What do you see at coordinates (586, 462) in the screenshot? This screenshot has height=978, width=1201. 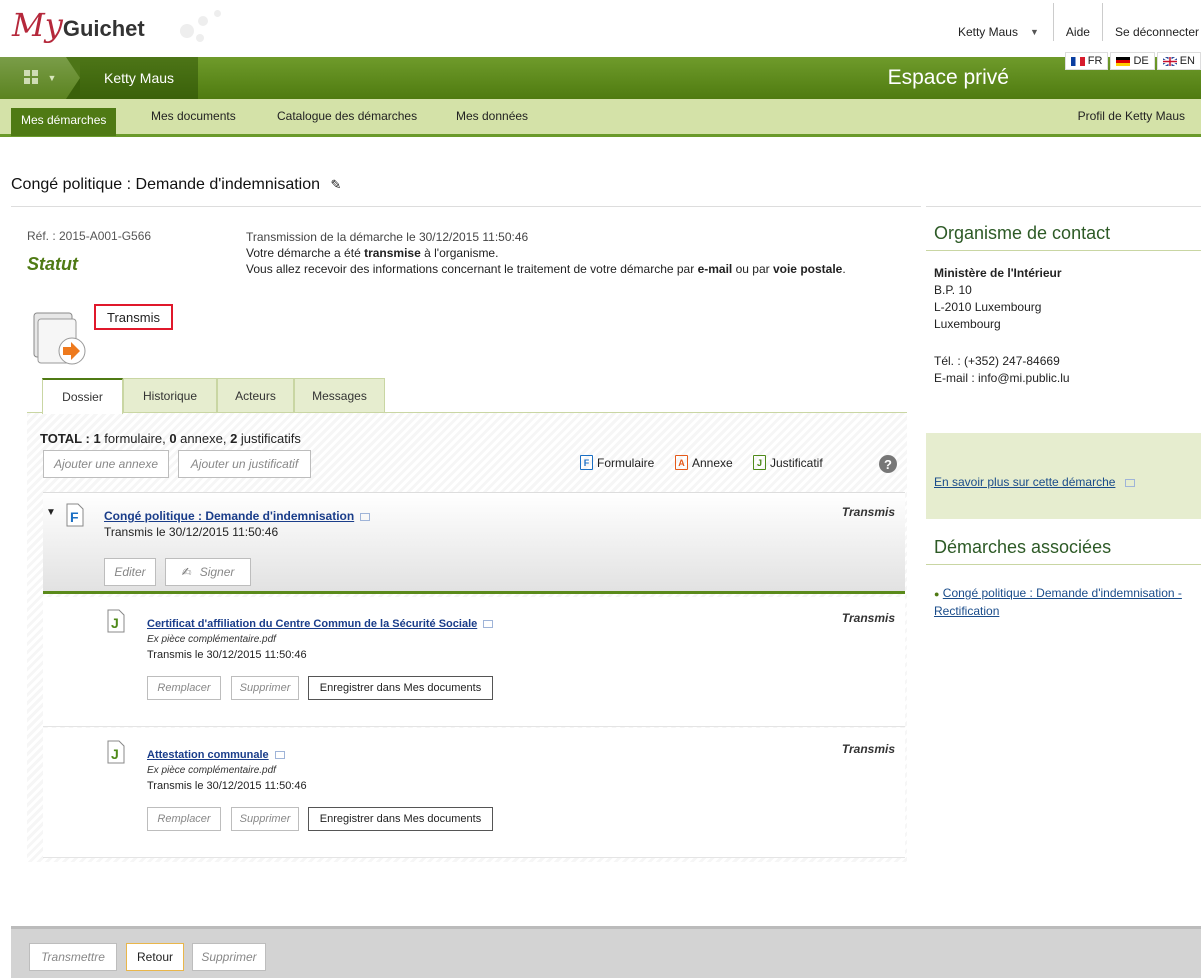 I see `formulaire-icon: F` at bounding box center [586, 462].